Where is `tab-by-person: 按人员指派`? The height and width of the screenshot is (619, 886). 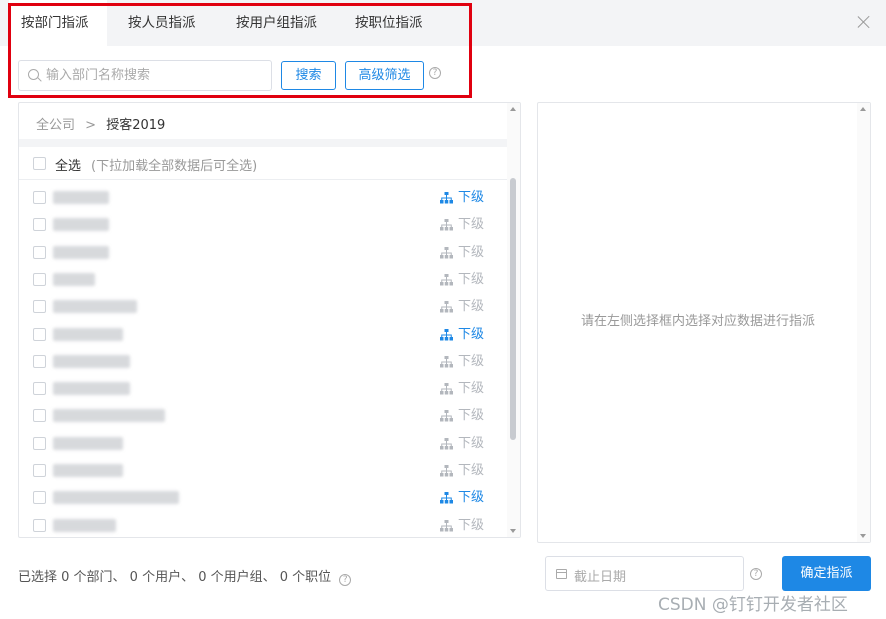
tab-by-person: 按人员指派 is located at coordinates (162, 23).